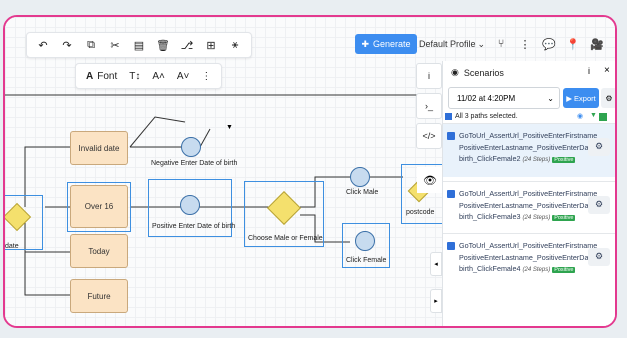 The image size is (627, 338). I want to click on invalid-date-node: Invalid date, so click(99, 148).